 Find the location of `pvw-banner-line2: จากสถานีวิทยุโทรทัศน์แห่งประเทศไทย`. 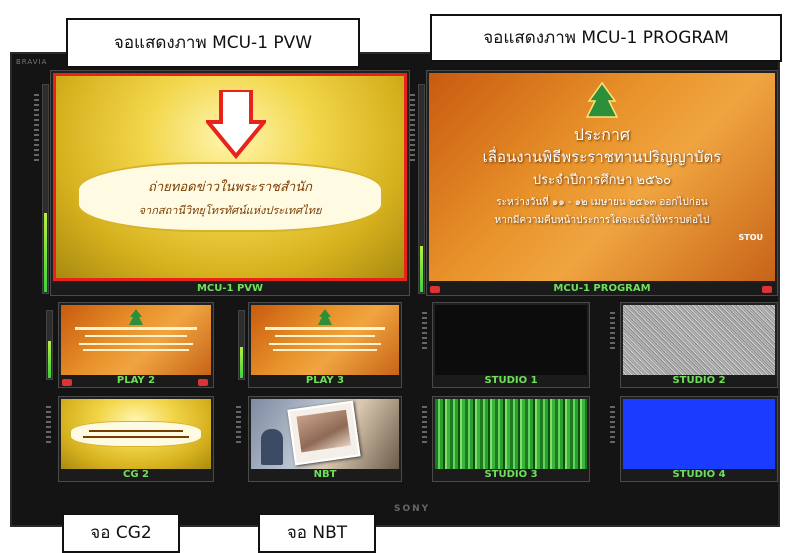

pvw-banner-line2: จากสถานีวิทยุโทรทัศน์แห่งประเทศไทย is located at coordinates (230, 210).